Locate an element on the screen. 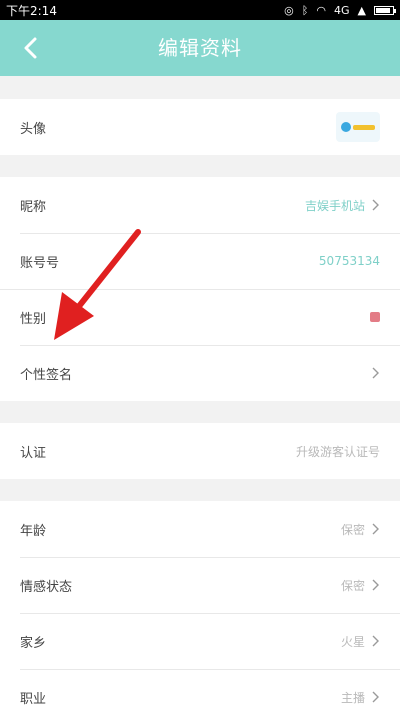  hometown-value: 火星 is located at coordinates (352, 641).